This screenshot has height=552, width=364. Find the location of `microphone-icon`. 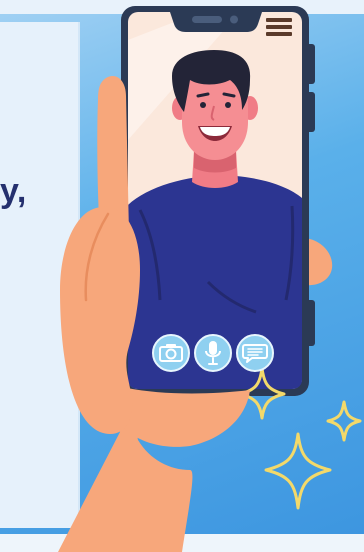

microphone-icon is located at coordinates (213, 353).